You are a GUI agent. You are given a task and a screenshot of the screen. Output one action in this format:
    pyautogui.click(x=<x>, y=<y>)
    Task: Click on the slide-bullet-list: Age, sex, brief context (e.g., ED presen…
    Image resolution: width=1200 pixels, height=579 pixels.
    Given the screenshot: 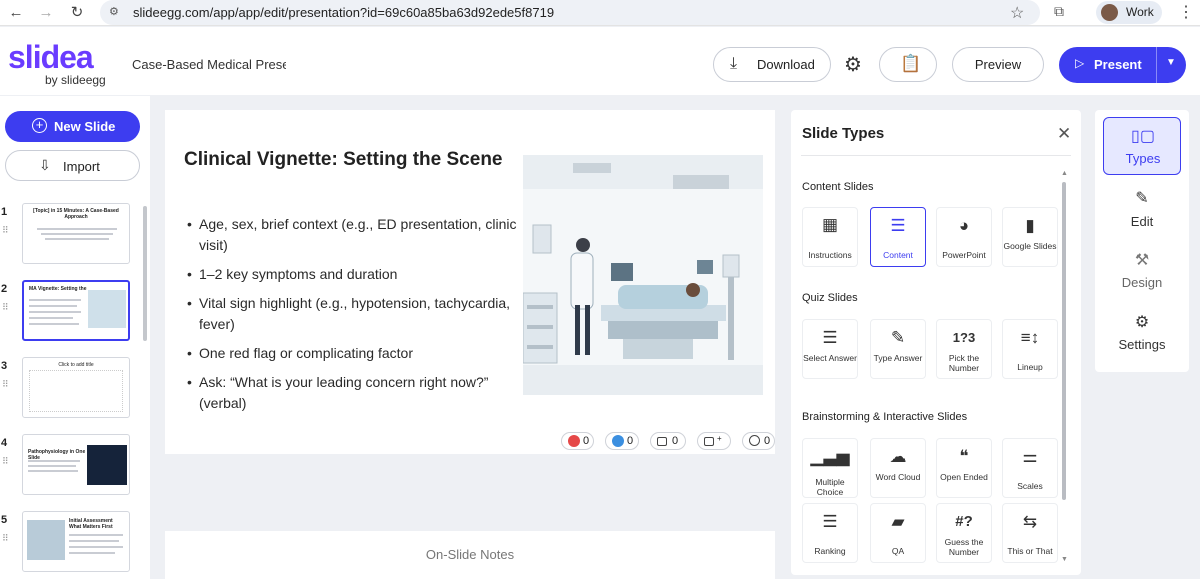 What is the action you would take?
    pyautogui.click(x=352, y=318)
    